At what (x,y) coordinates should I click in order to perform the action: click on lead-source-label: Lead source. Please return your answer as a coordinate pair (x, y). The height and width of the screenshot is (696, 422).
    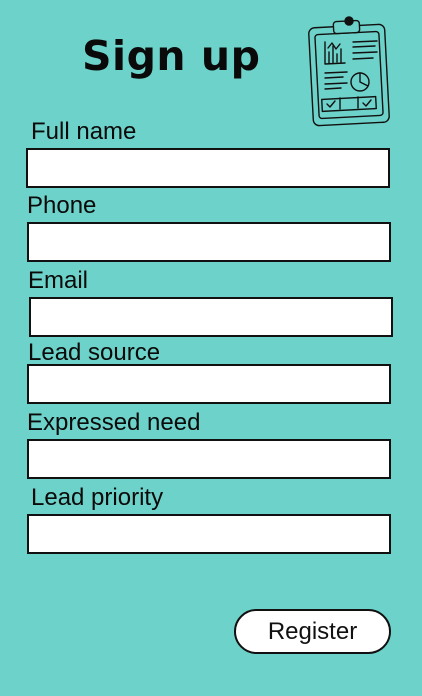
    Looking at the image, I should click on (94, 352).